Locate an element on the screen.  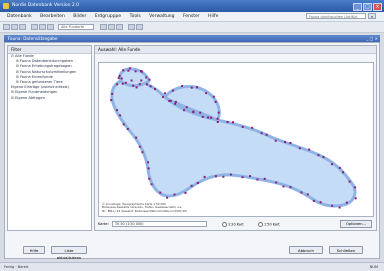
pan-icon is located at coordinates (119, 27).